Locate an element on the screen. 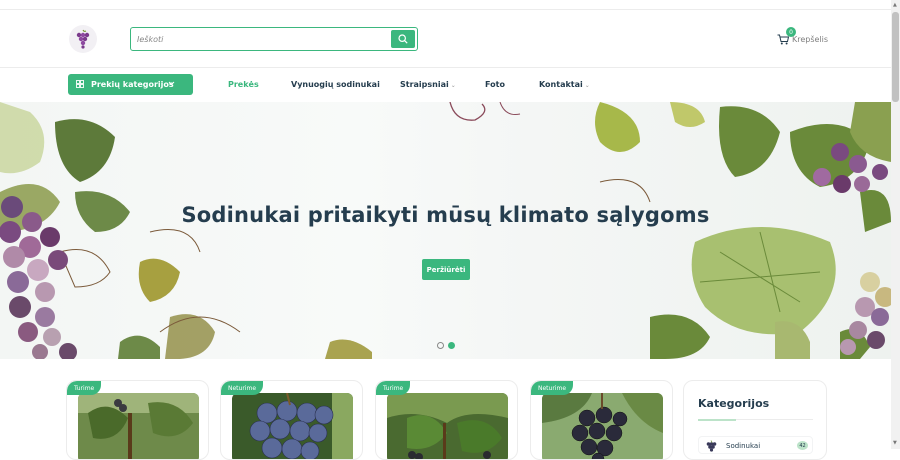 The width and height of the screenshot is (900, 460). search-button is located at coordinates (403, 39).